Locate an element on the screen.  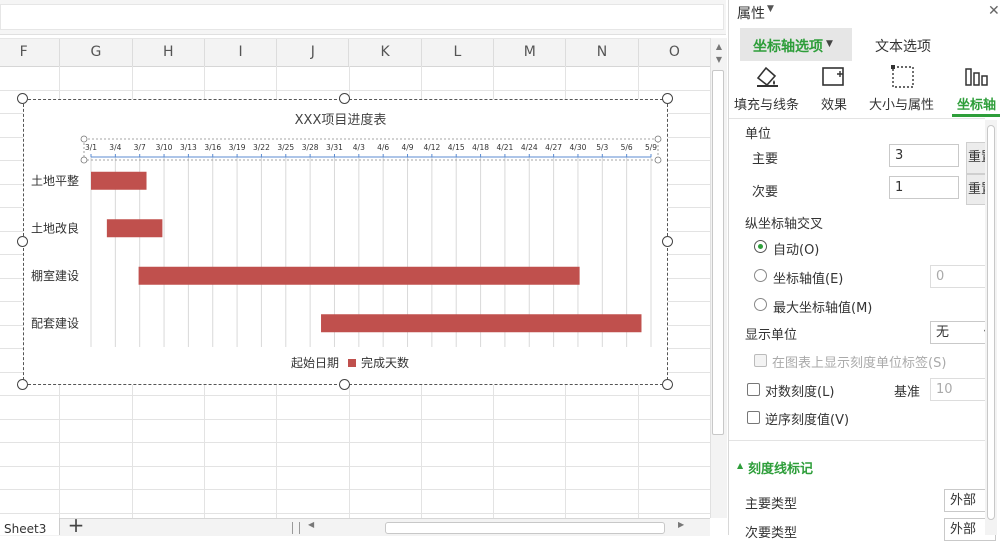
x-tick-label: 4/21 is located at coordinates (504, 147).